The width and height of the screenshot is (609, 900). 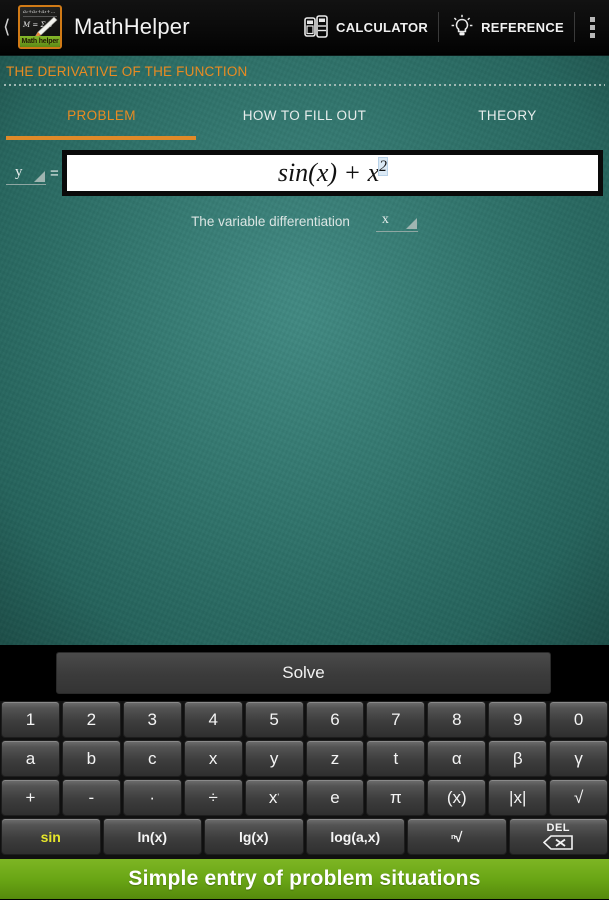 I want to click on key-sqrt: √, so click(x=579, y=797).